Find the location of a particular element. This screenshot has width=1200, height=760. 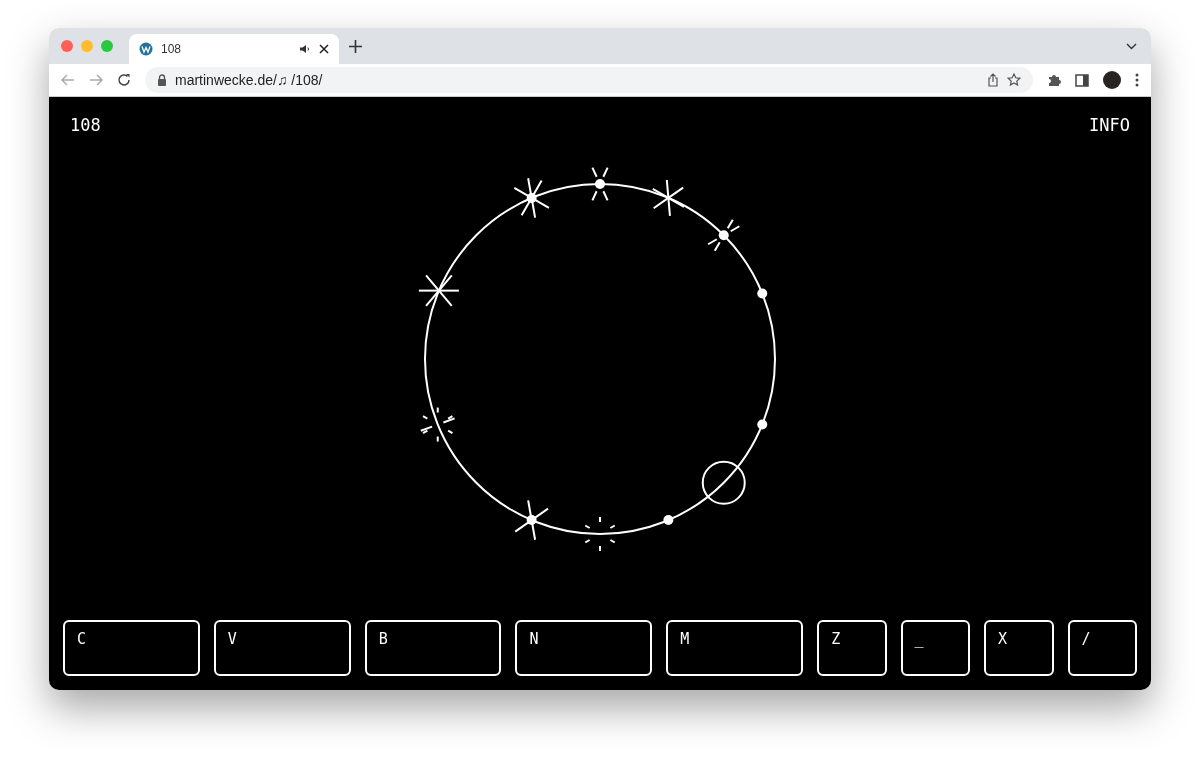

profile-avatar is located at coordinates (1112, 80).